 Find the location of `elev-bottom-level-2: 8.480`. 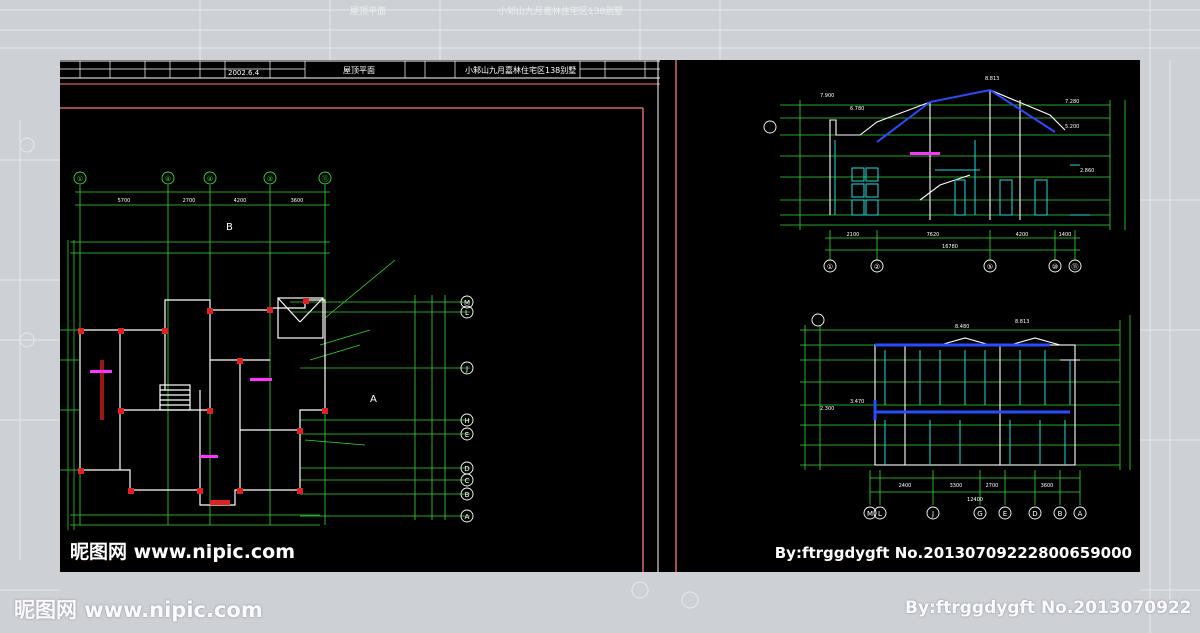

elev-bottom-level-2: 8.480 is located at coordinates (962, 327).